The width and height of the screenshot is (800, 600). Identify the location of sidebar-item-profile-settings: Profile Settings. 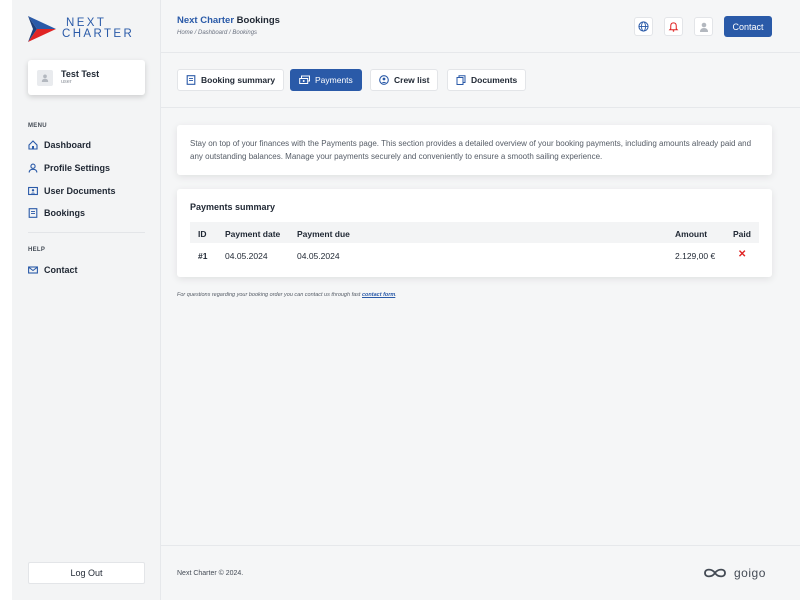
(72, 168).